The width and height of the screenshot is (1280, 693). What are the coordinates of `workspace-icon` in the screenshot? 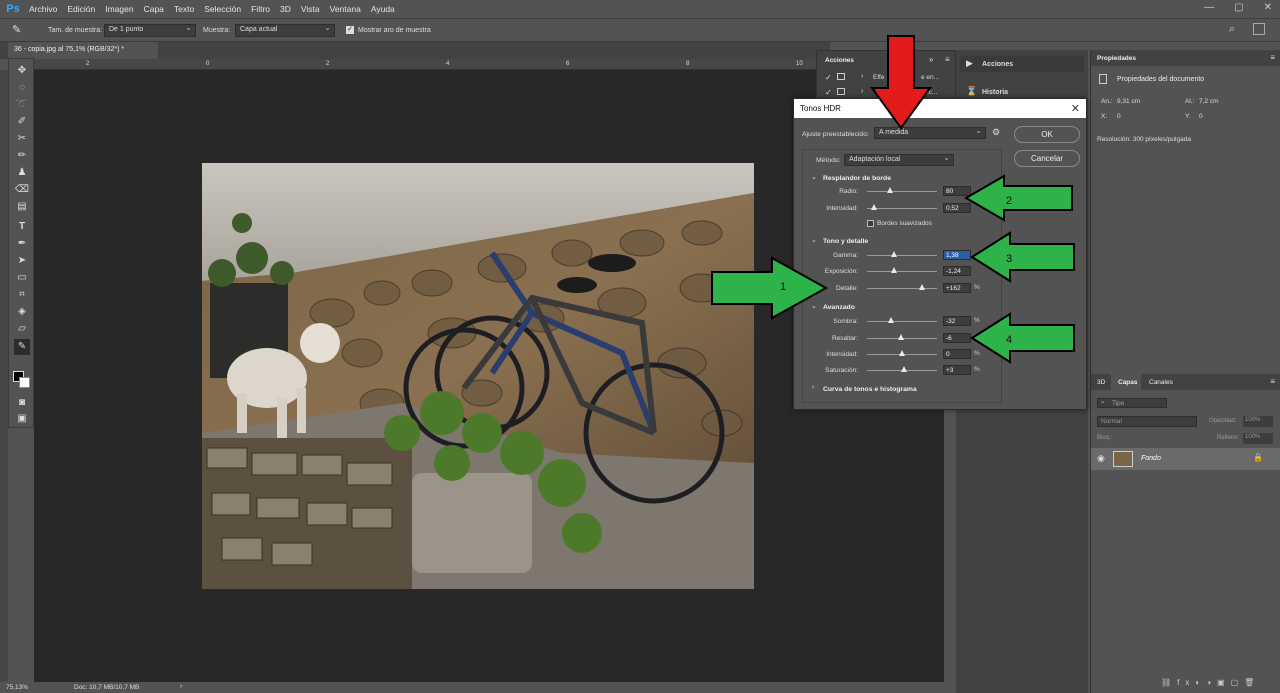 It's located at (1259, 29).